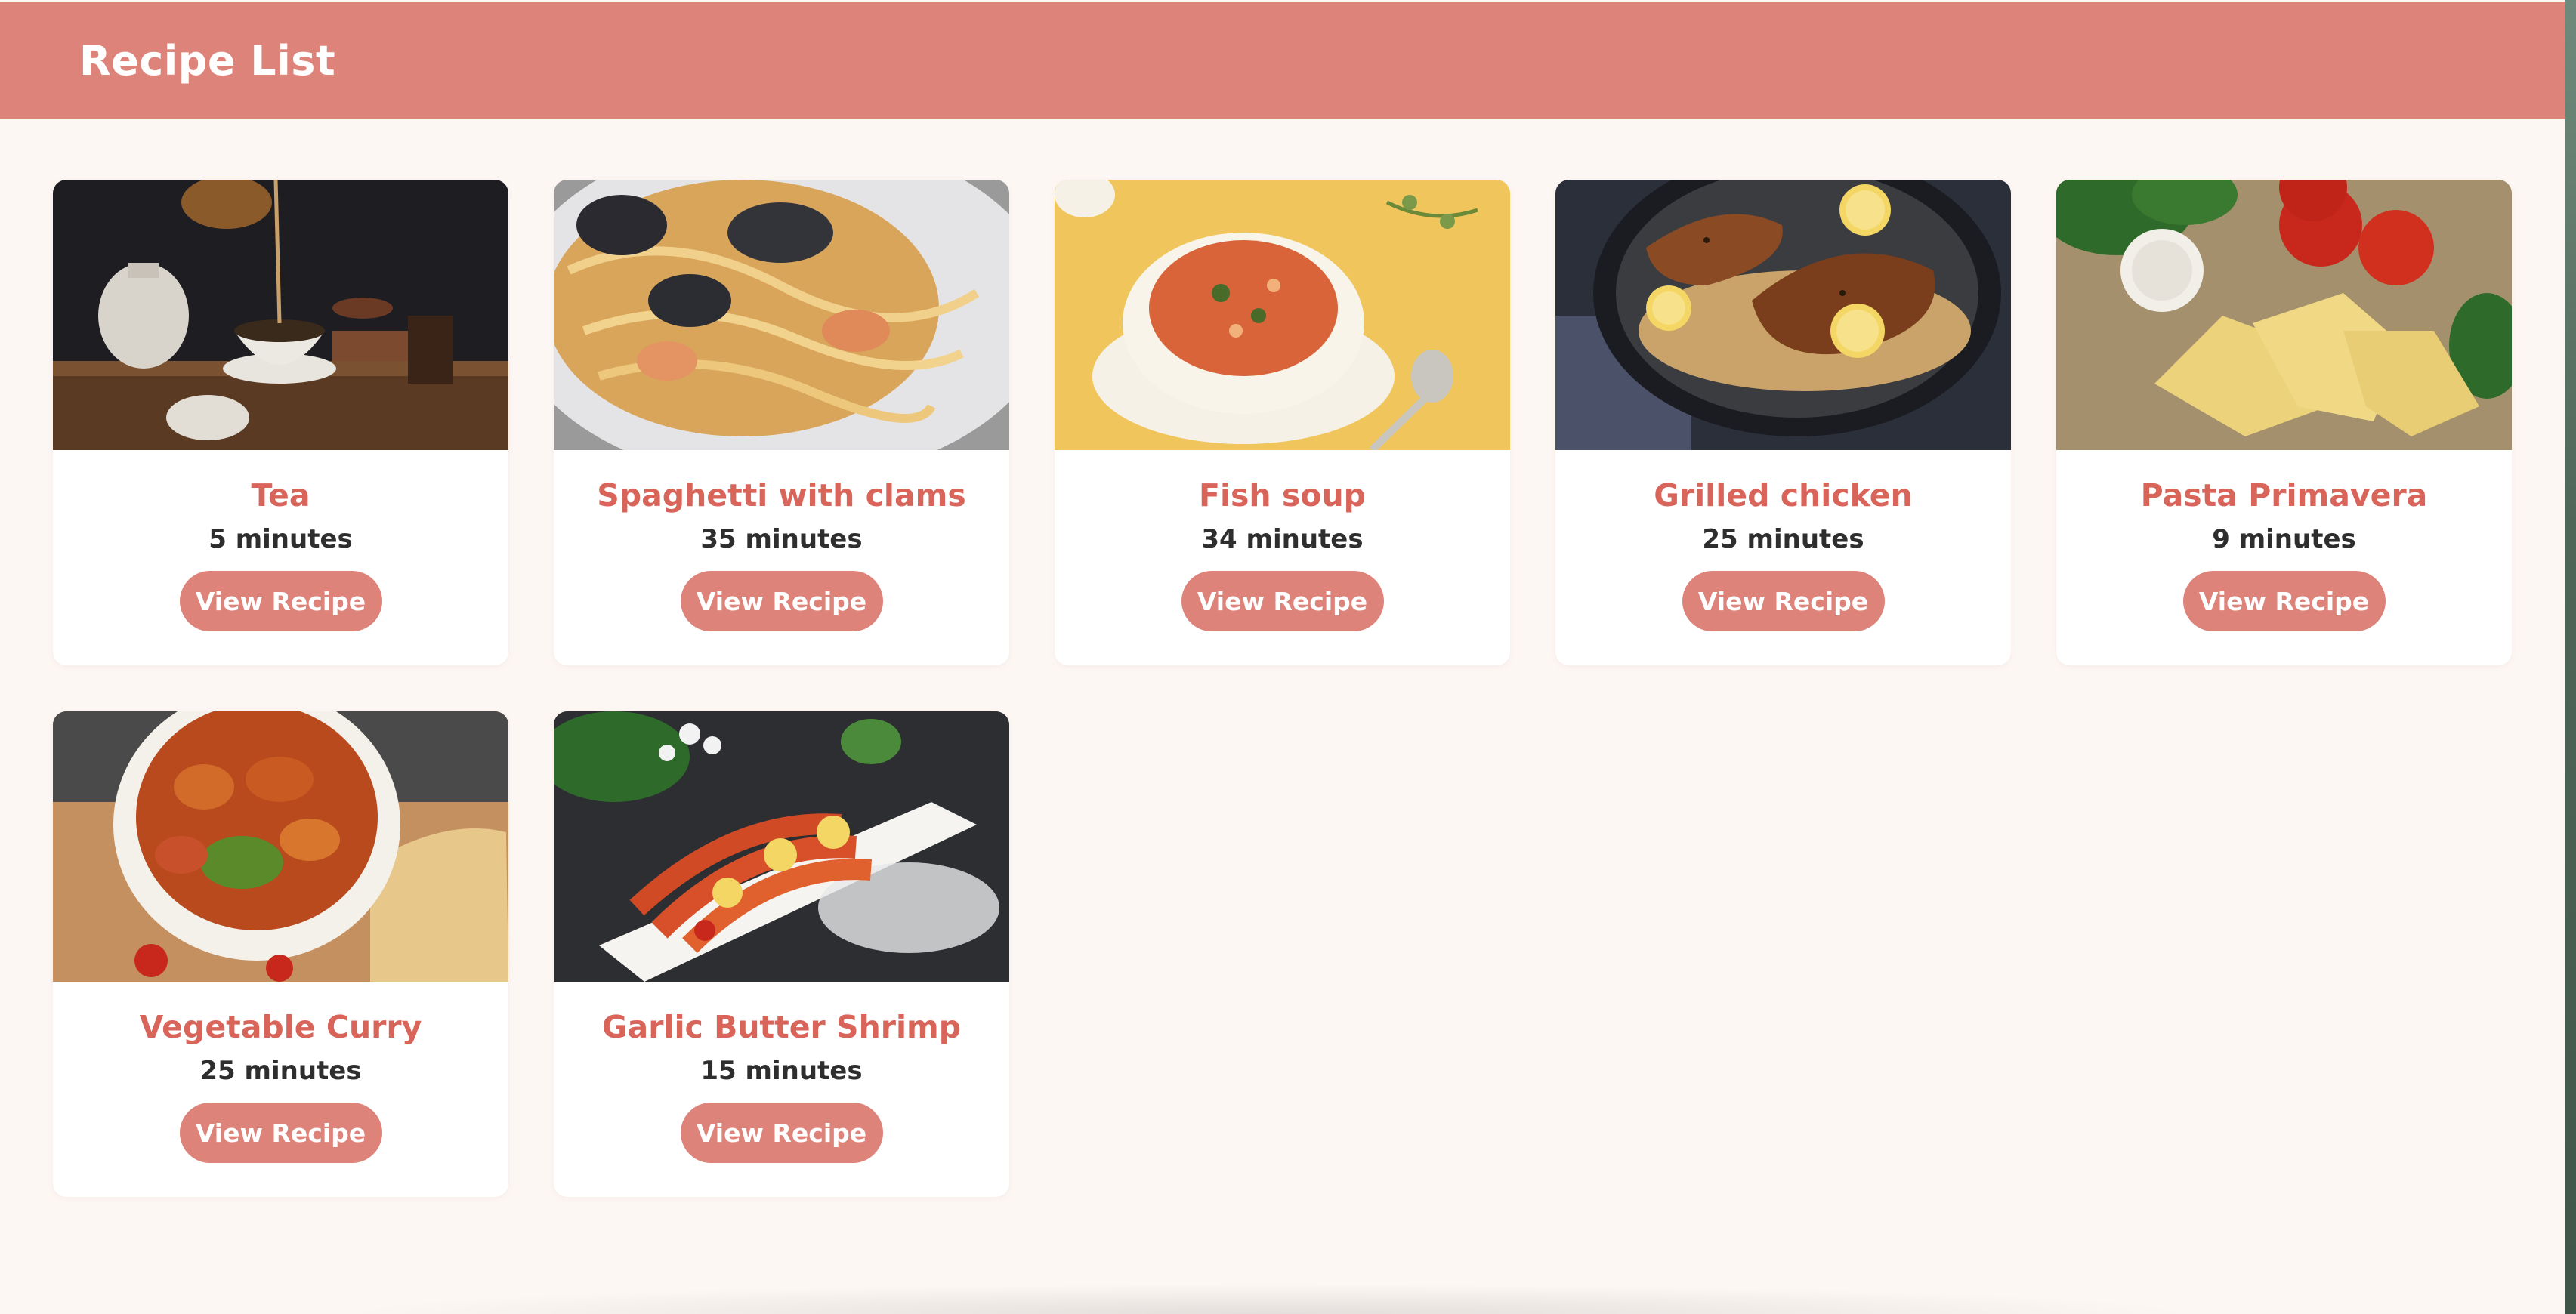 This screenshot has width=2576, height=1314. I want to click on tea-pouring-photo, so click(280, 315).